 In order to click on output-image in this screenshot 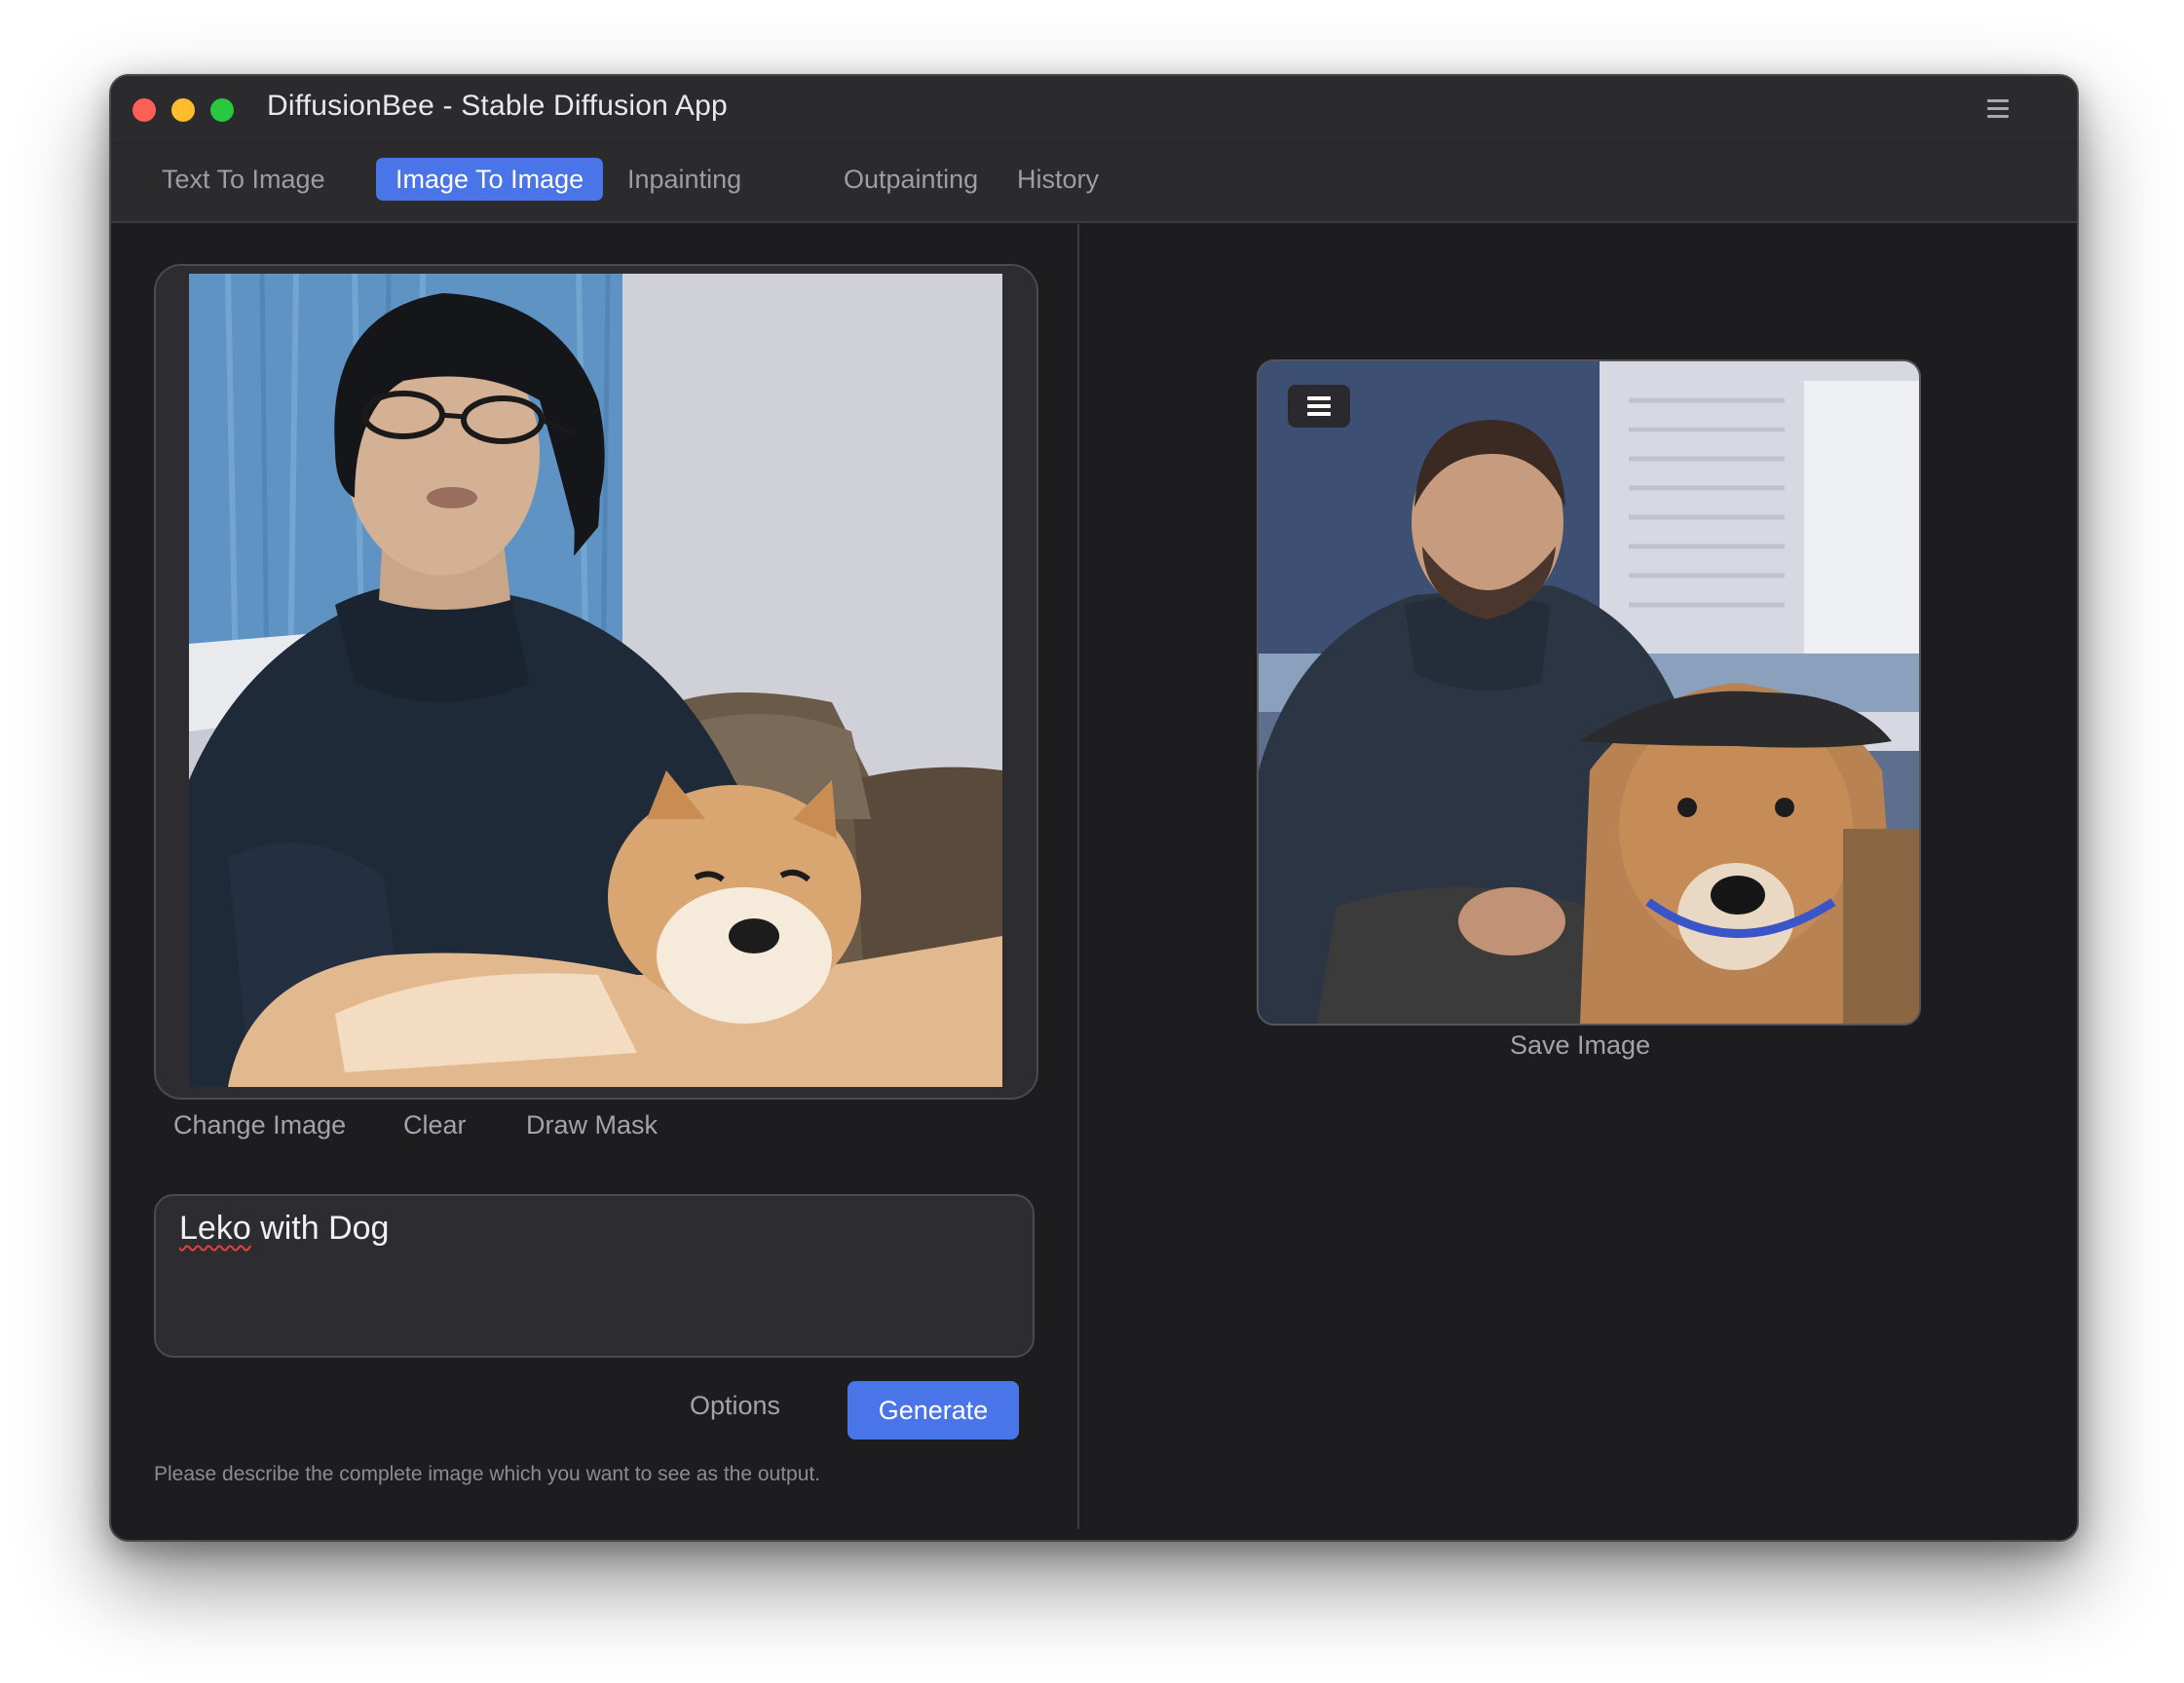, I will do `click(1589, 693)`.